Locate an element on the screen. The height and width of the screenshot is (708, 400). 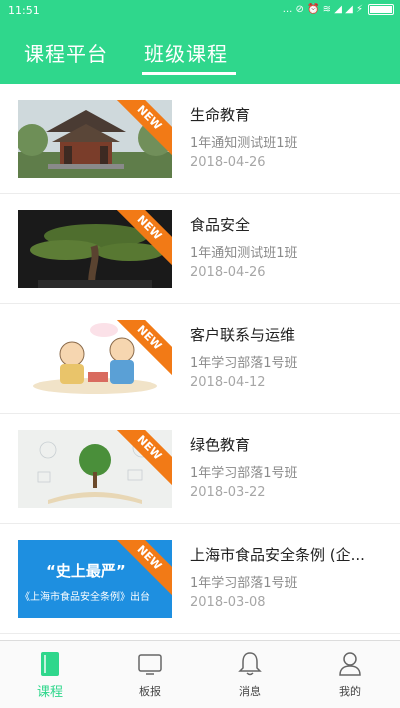
battery-icon is located at coordinates (381, 9).